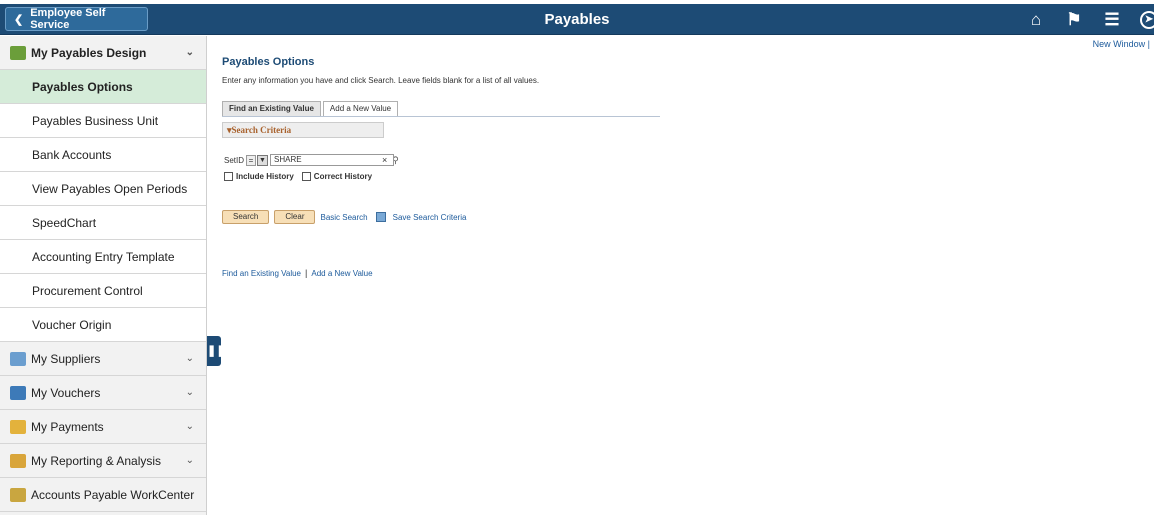 This screenshot has width=1154, height=515. What do you see at coordinates (234, 160) in the screenshot?
I see `setid-label: SetID` at bounding box center [234, 160].